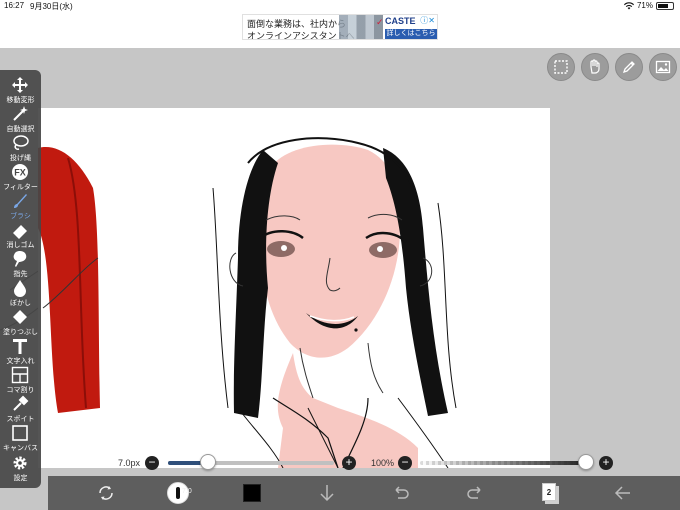 This screenshot has height=510, width=680. I want to click on tool-label: 設定, so click(20, 478).